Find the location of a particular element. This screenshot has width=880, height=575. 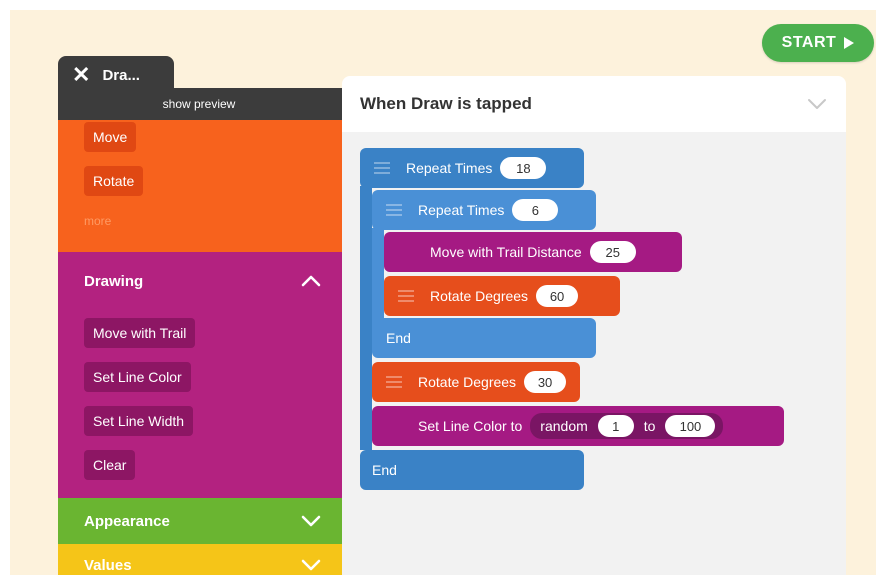

palette-clear: Clear is located at coordinates (110, 465).